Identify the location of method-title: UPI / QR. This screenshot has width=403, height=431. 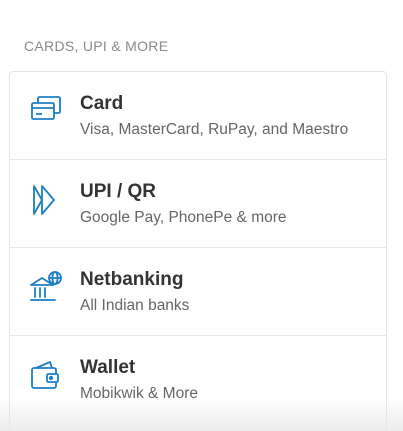
(118, 191).